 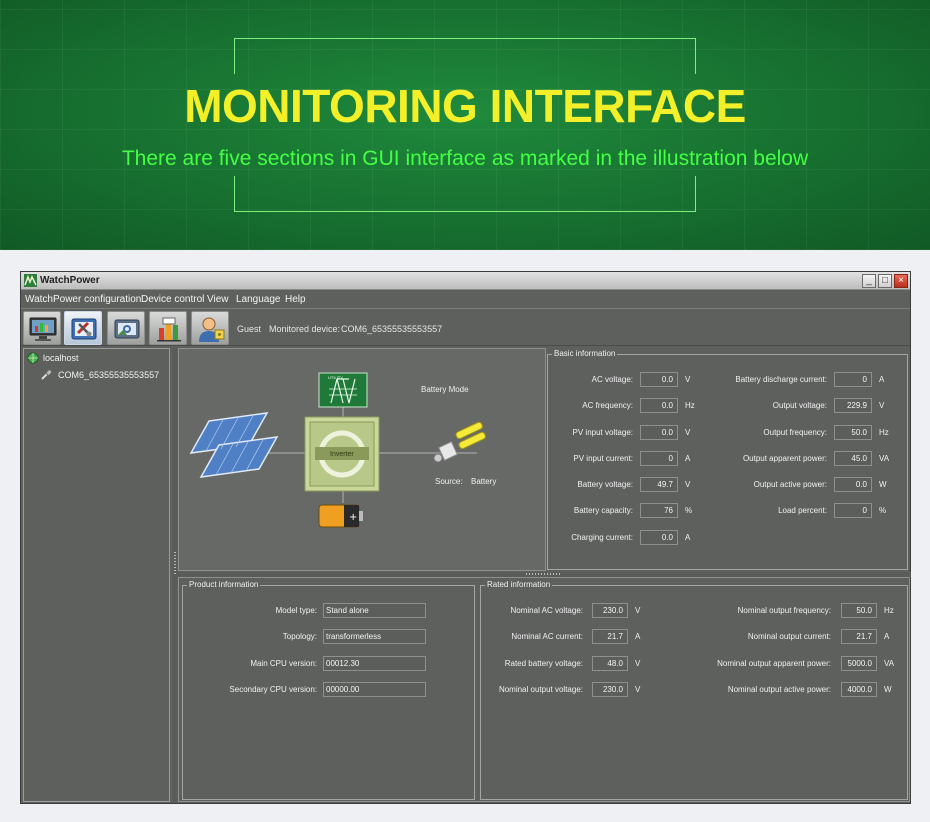 I want to click on menu-view: View, so click(x=218, y=299).